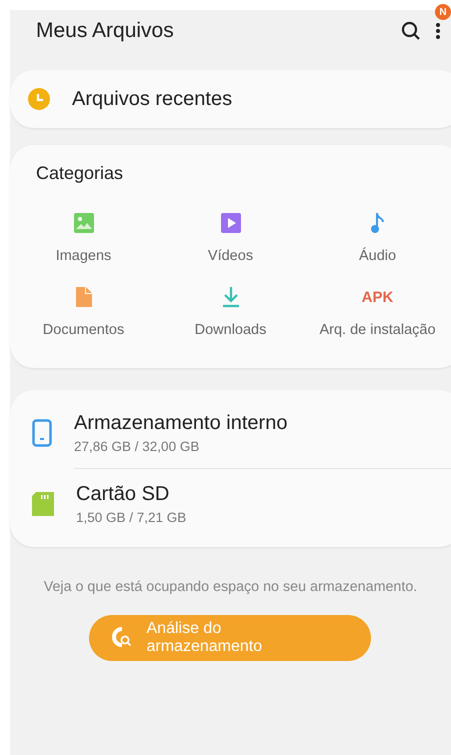 The height and width of the screenshot is (755, 451). What do you see at coordinates (230, 330) in the screenshot?
I see `category-label: Downloads` at bounding box center [230, 330].